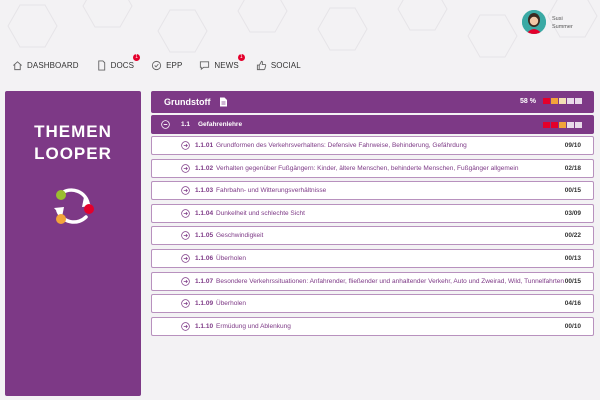  I want to click on nav-news: NEWS 1, so click(222, 62).